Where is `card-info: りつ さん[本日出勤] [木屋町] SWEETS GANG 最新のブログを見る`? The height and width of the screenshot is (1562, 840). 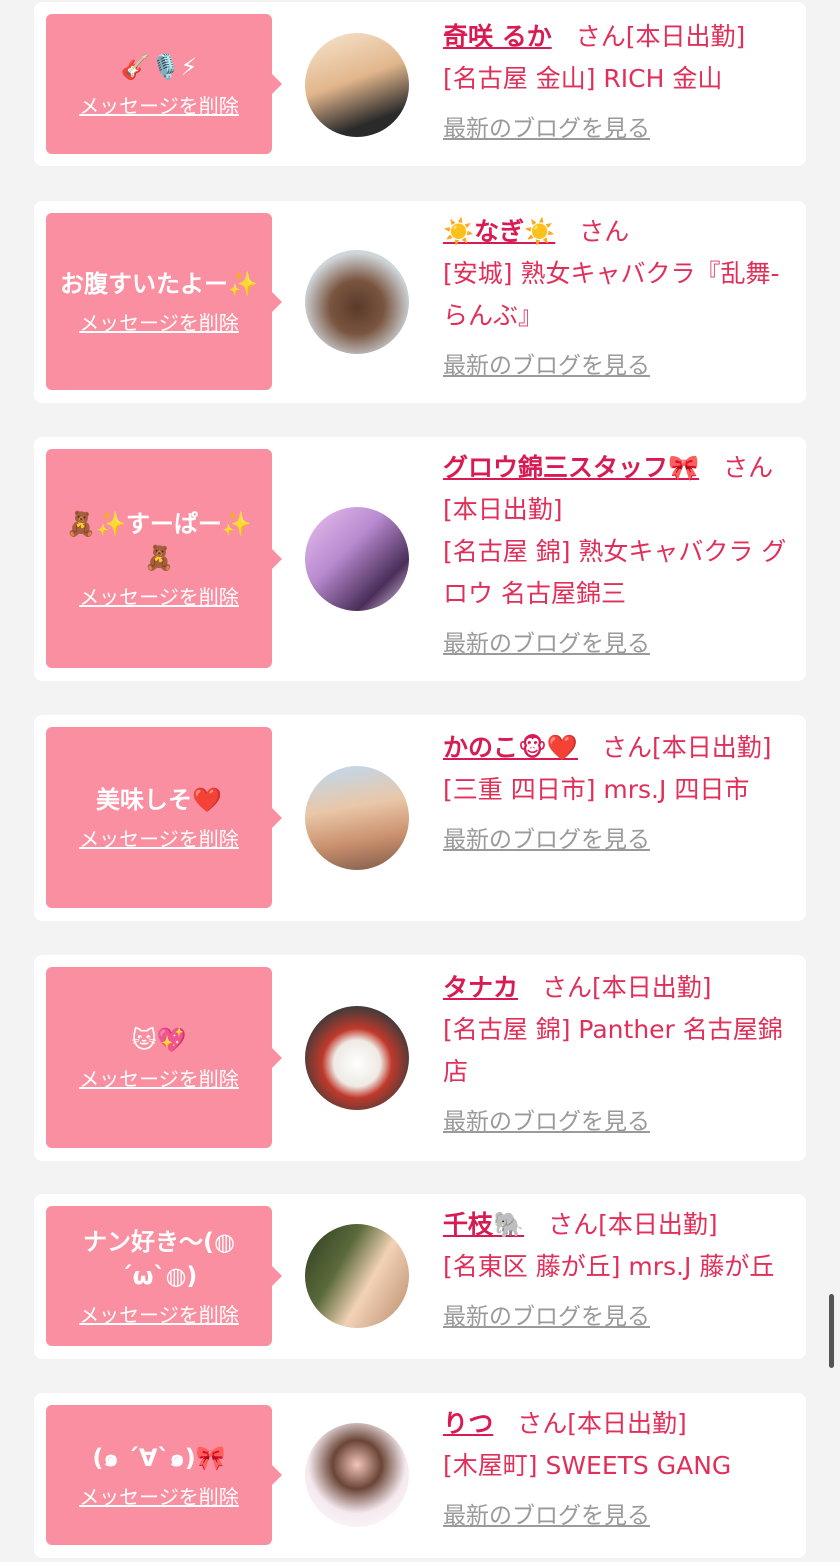 card-info: りつ さん[本日出勤] [木屋町] SWEETS GANG 最新のブログを見る is located at coordinates (618, 1470).